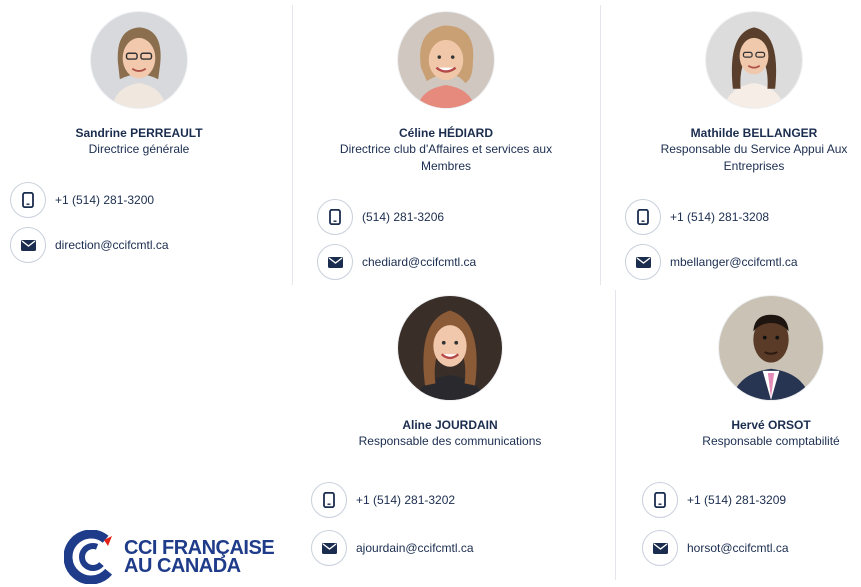 The height and width of the screenshot is (587, 861). I want to click on phone-contact-sandrine: +1 (514) 281-3200, so click(82, 200).